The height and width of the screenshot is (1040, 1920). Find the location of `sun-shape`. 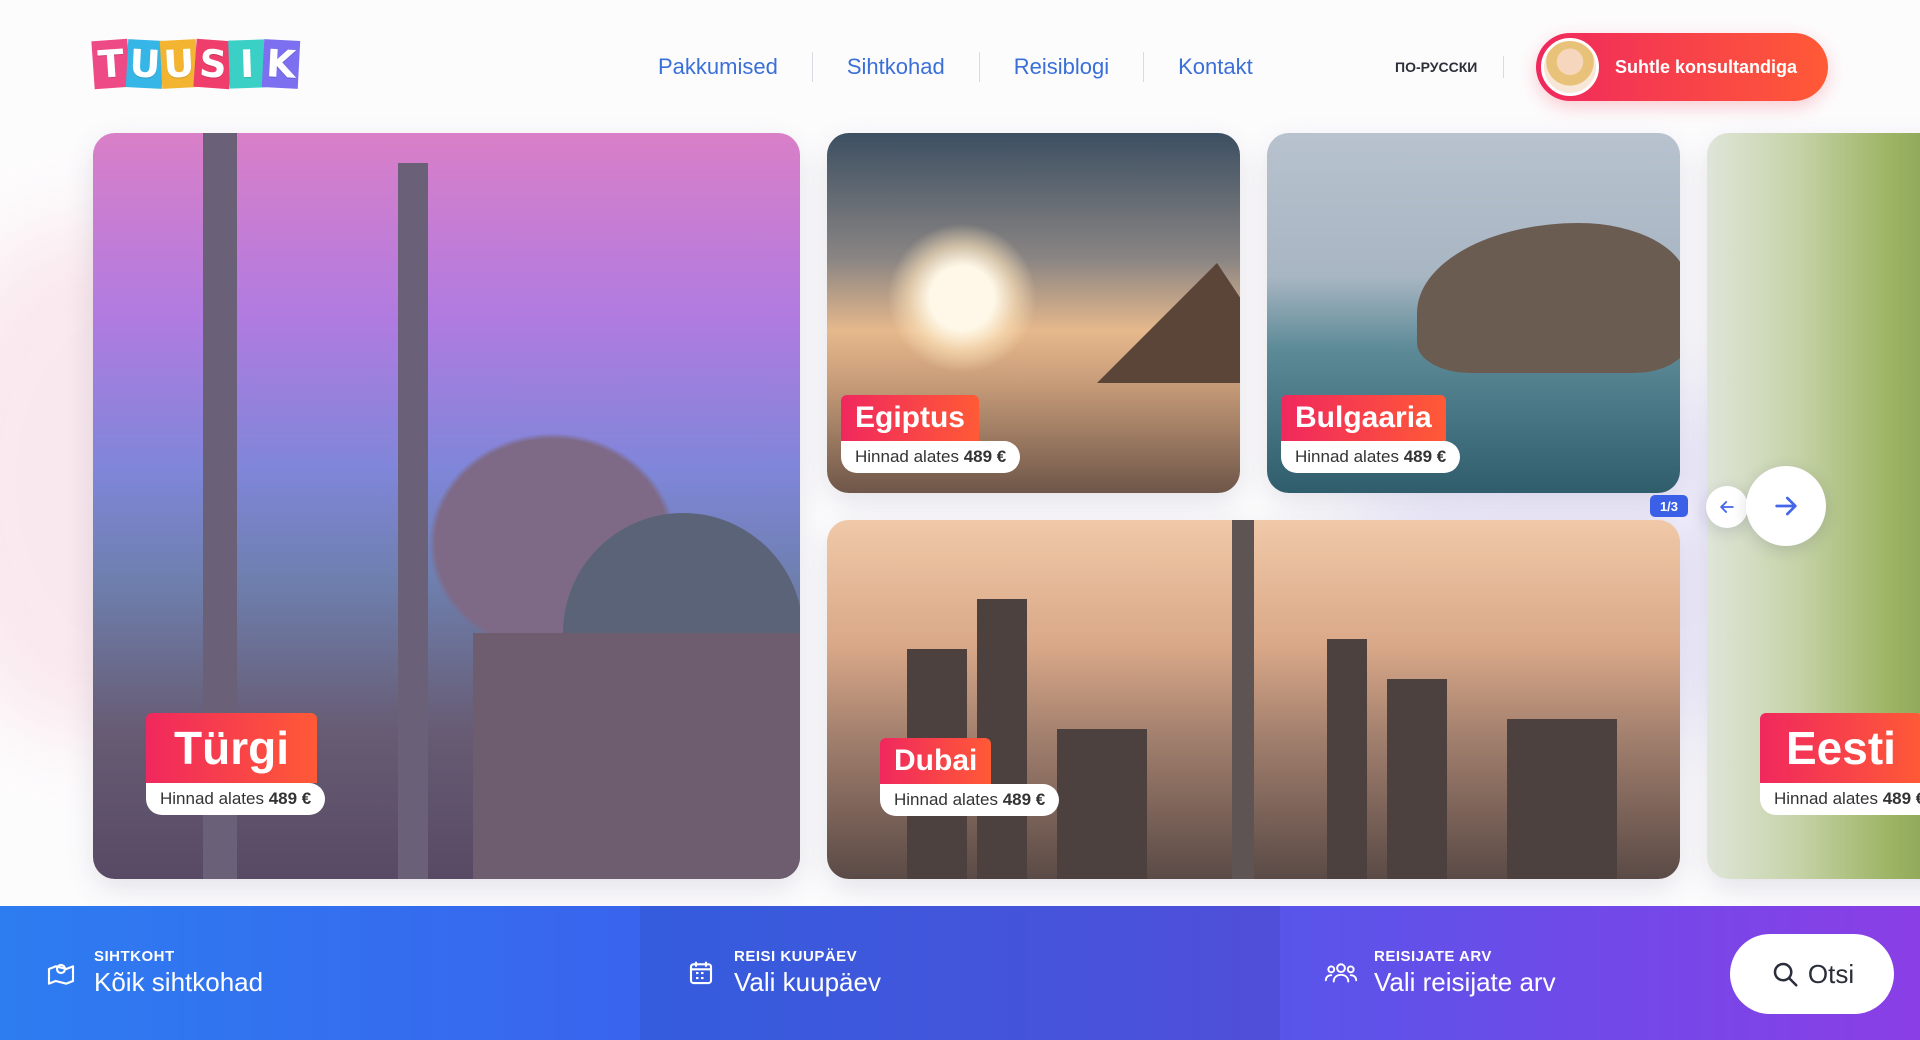

sun-shape is located at coordinates (962, 298).